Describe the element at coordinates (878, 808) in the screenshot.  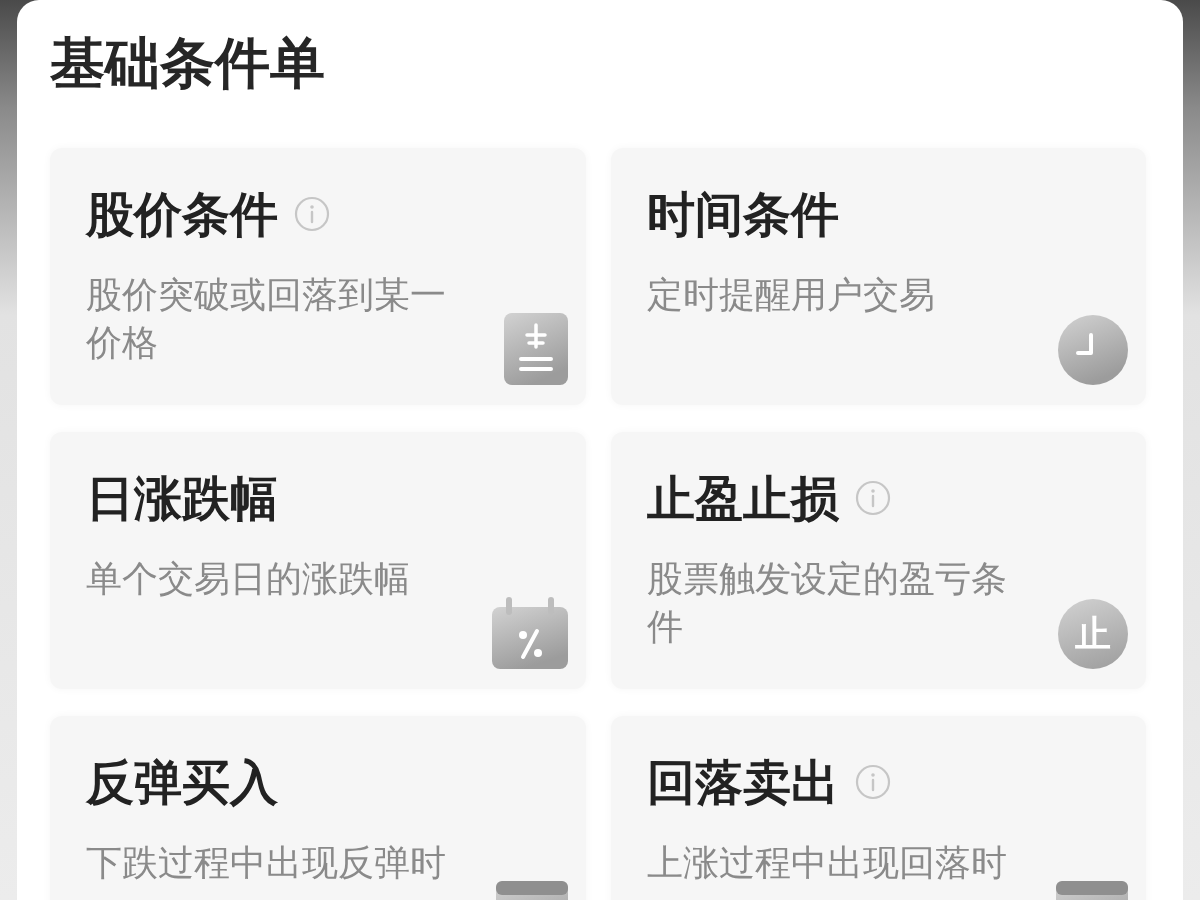
I see `condition-card: 回落卖出 上涨过程中出现回落时` at that location.